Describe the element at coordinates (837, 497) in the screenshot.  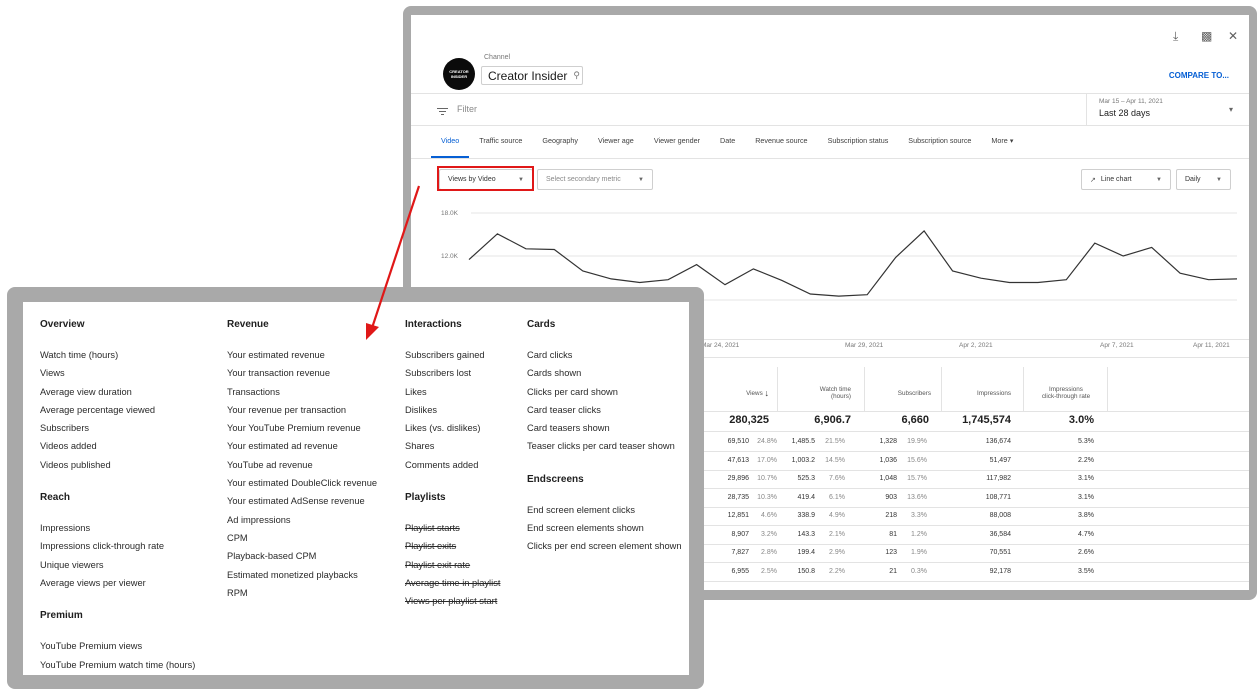
I see `table-cell: 6.1%` at that location.